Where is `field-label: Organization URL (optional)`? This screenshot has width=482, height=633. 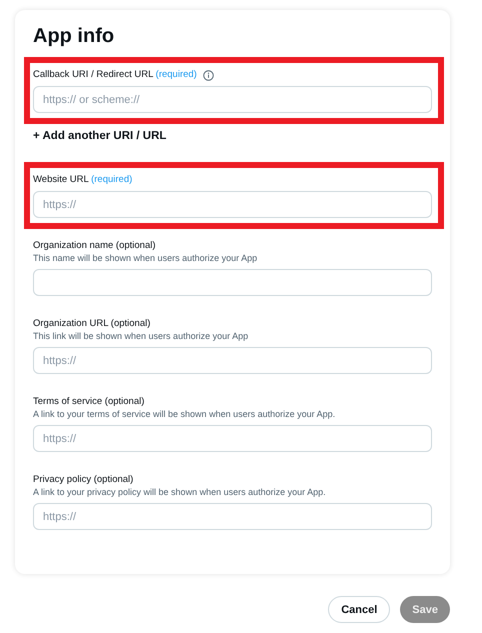 field-label: Organization URL (optional) is located at coordinates (91, 324).